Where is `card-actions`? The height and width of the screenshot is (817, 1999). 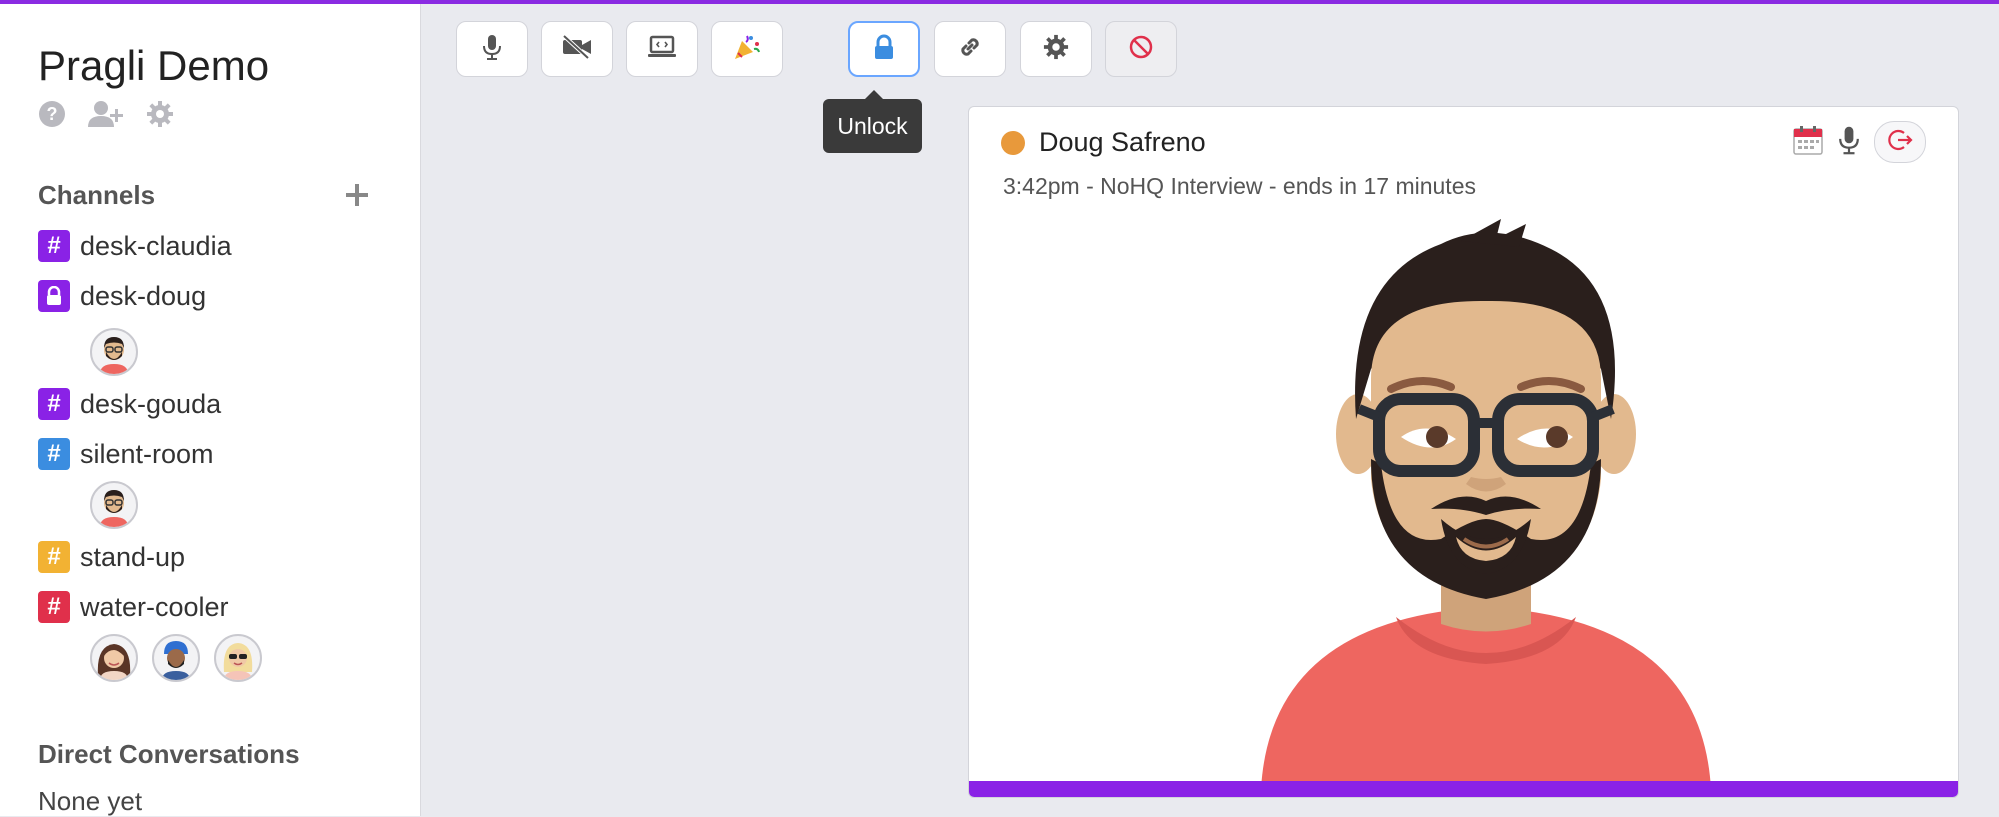
card-actions is located at coordinates (1859, 142).